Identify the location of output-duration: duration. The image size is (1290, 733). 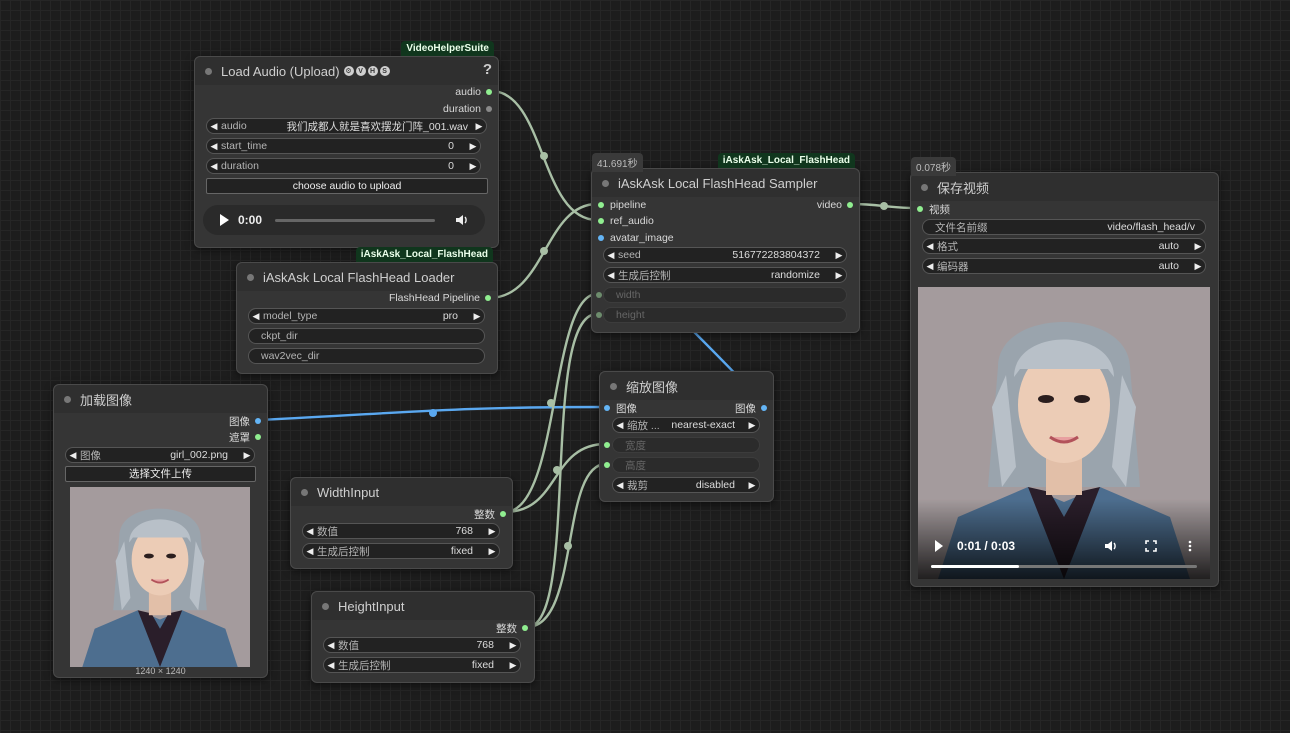
(467, 109).